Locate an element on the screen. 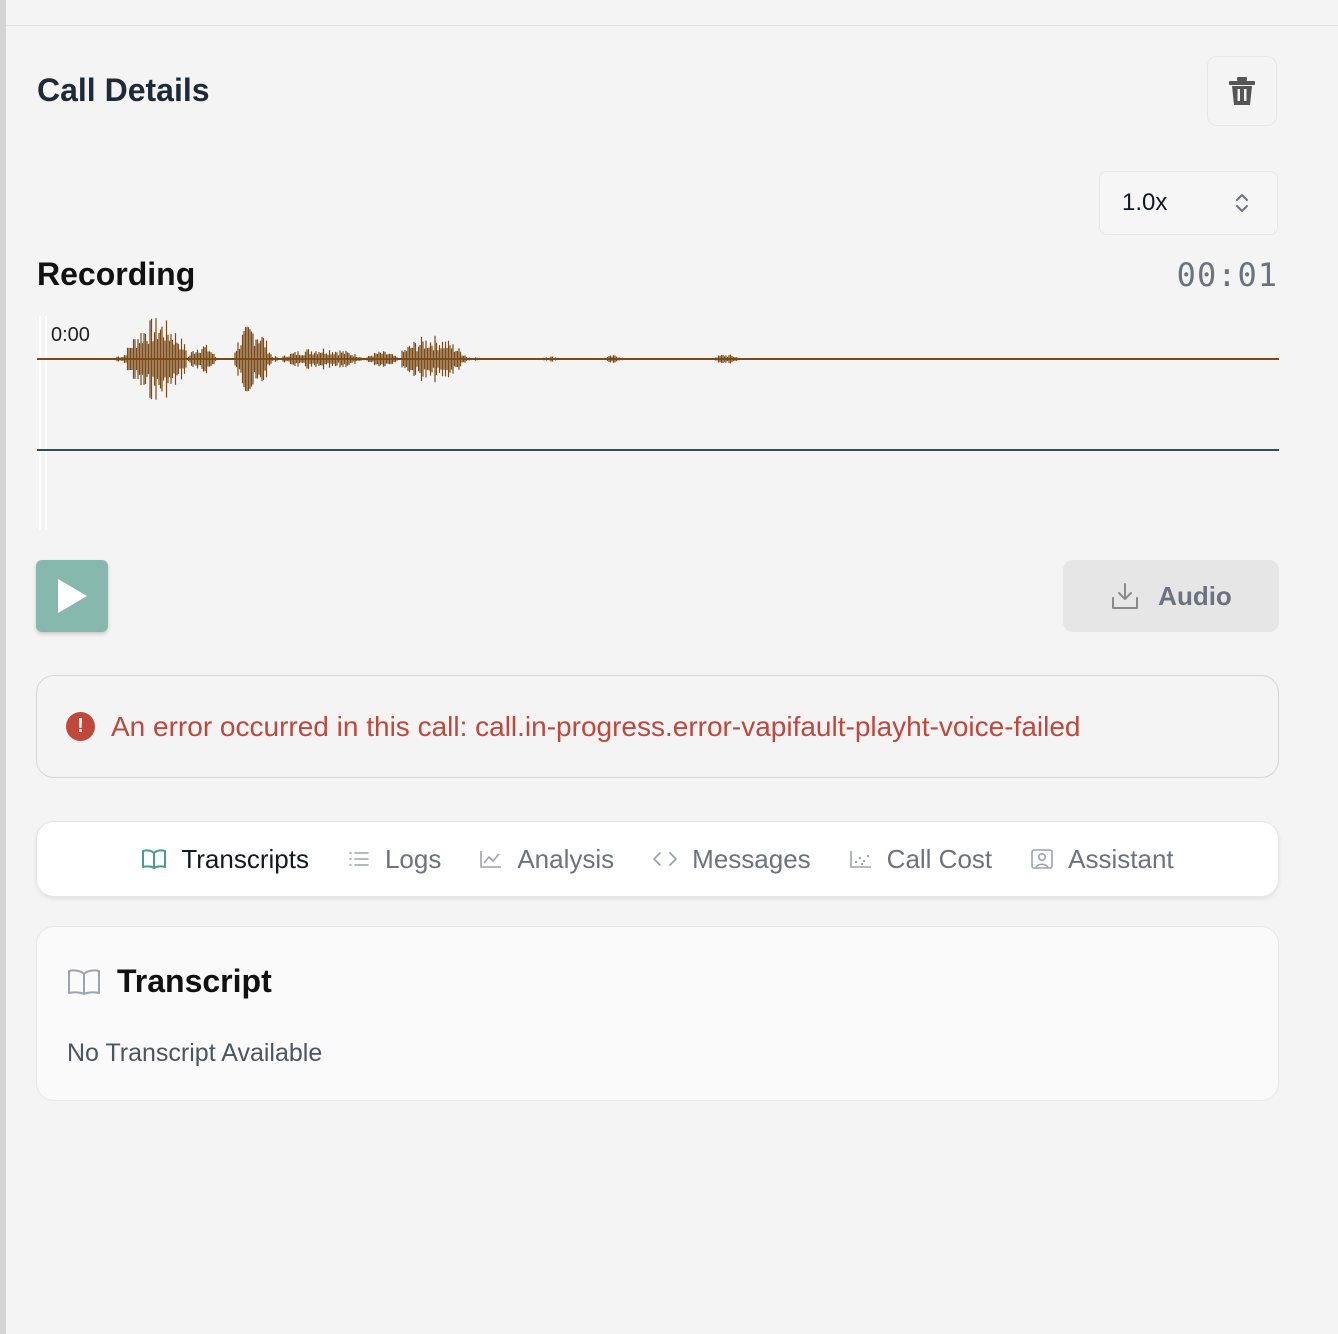  line-chart-icon is located at coordinates (491, 859).